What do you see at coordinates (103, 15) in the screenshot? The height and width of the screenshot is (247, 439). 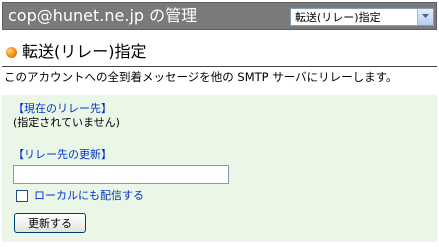 I see `header-title: cop@hunet.ne.jp の管理` at bounding box center [103, 15].